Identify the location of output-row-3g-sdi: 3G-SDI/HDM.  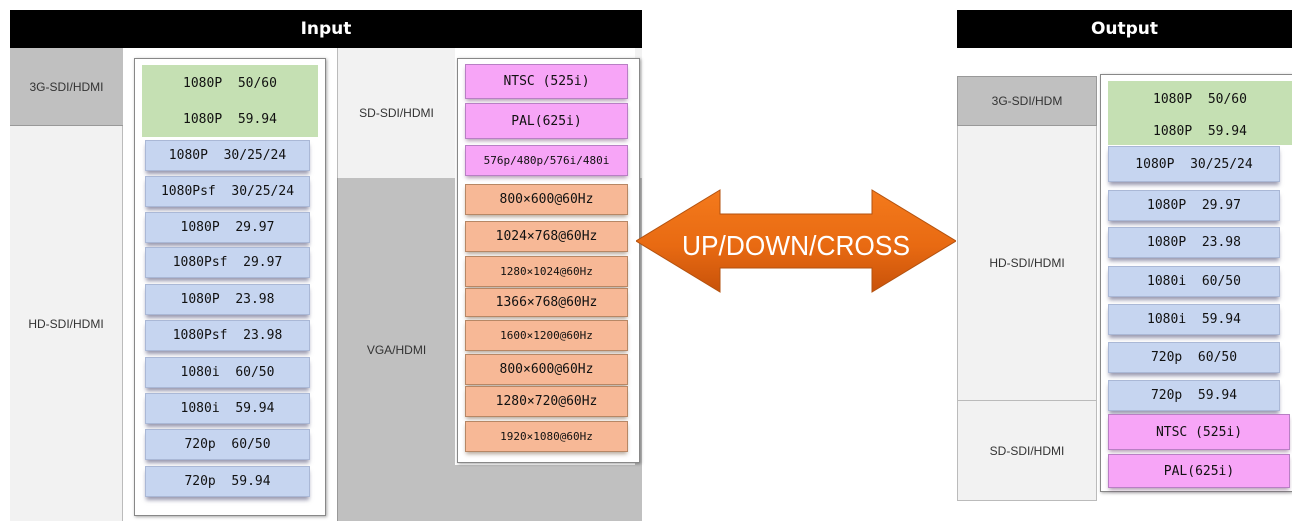
(1027, 101).